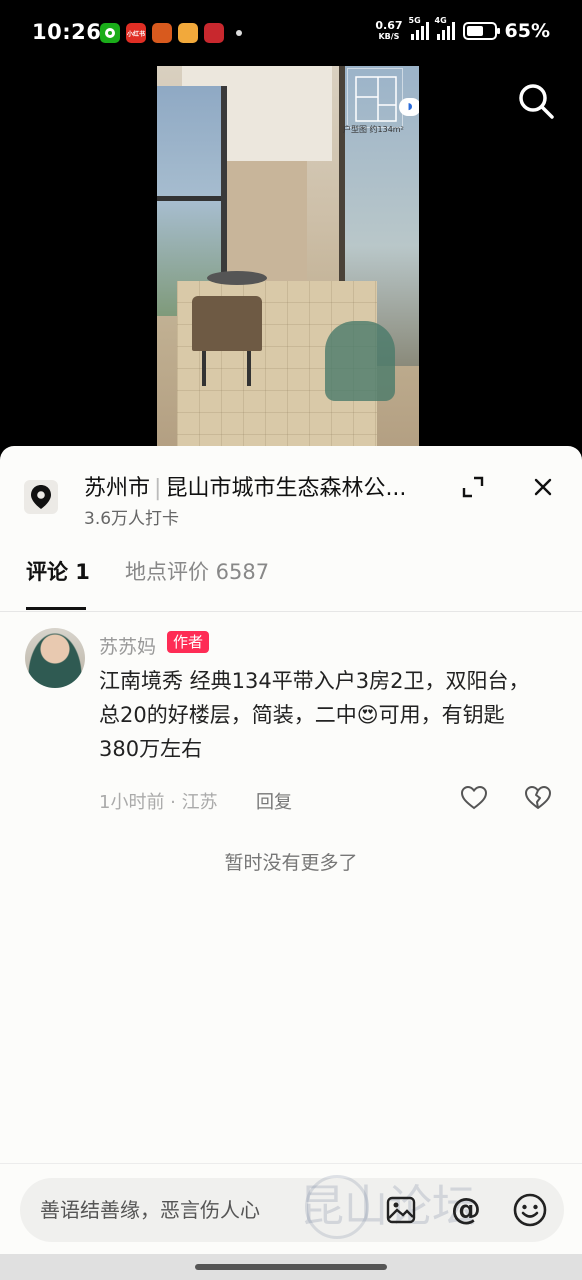 The image size is (582, 1280). I want to click on floorplan-label: 户型图 约134m², so click(373, 129).